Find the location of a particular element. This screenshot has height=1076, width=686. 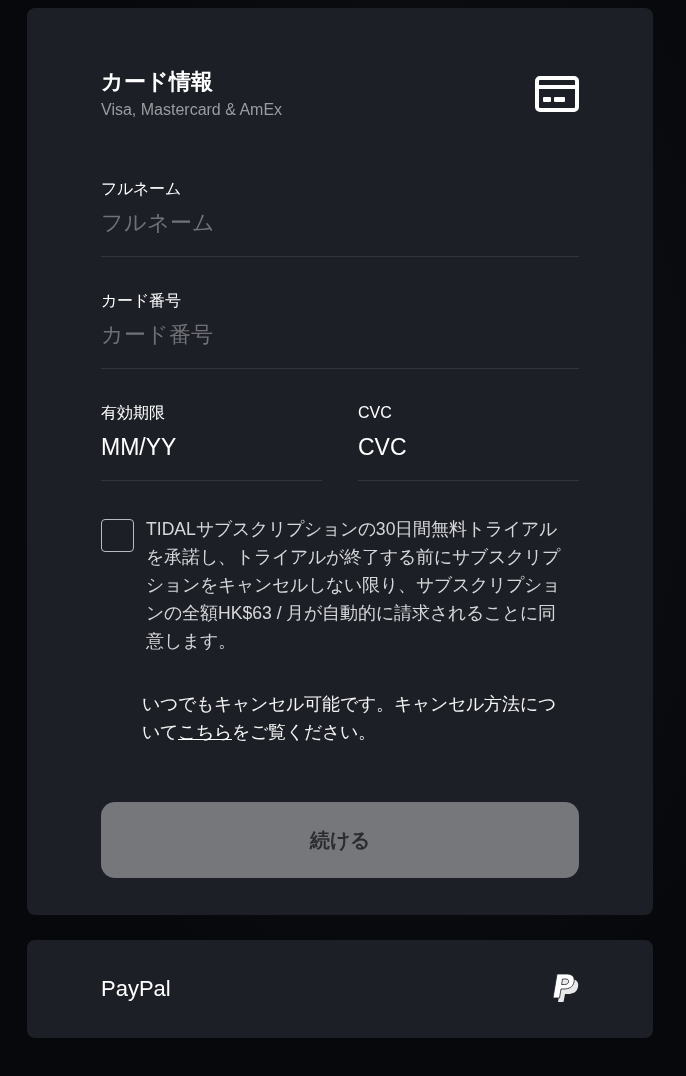

field-label: 有効期限 is located at coordinates (133, 413).